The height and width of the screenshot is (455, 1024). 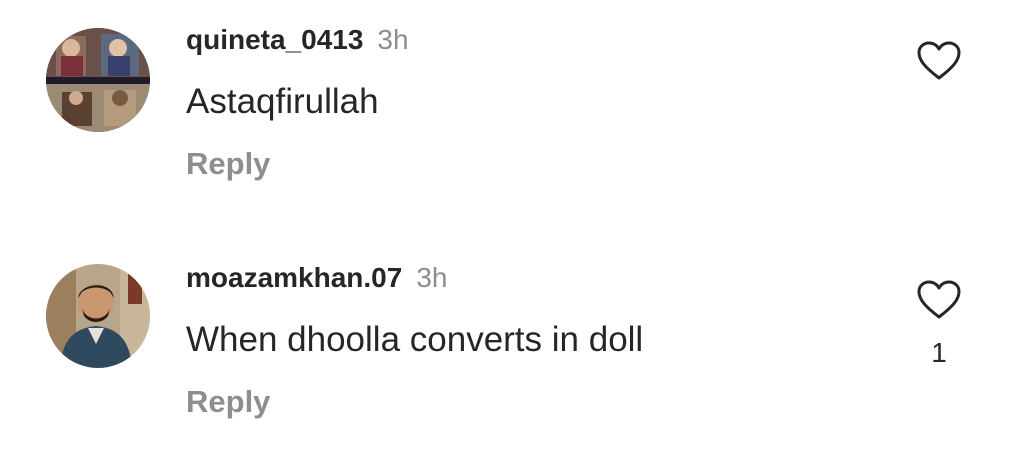 What do you see at coordinates (228, 402) in the screenshot?
I see `reply-button: Reply` at bounding box center [228, 402].